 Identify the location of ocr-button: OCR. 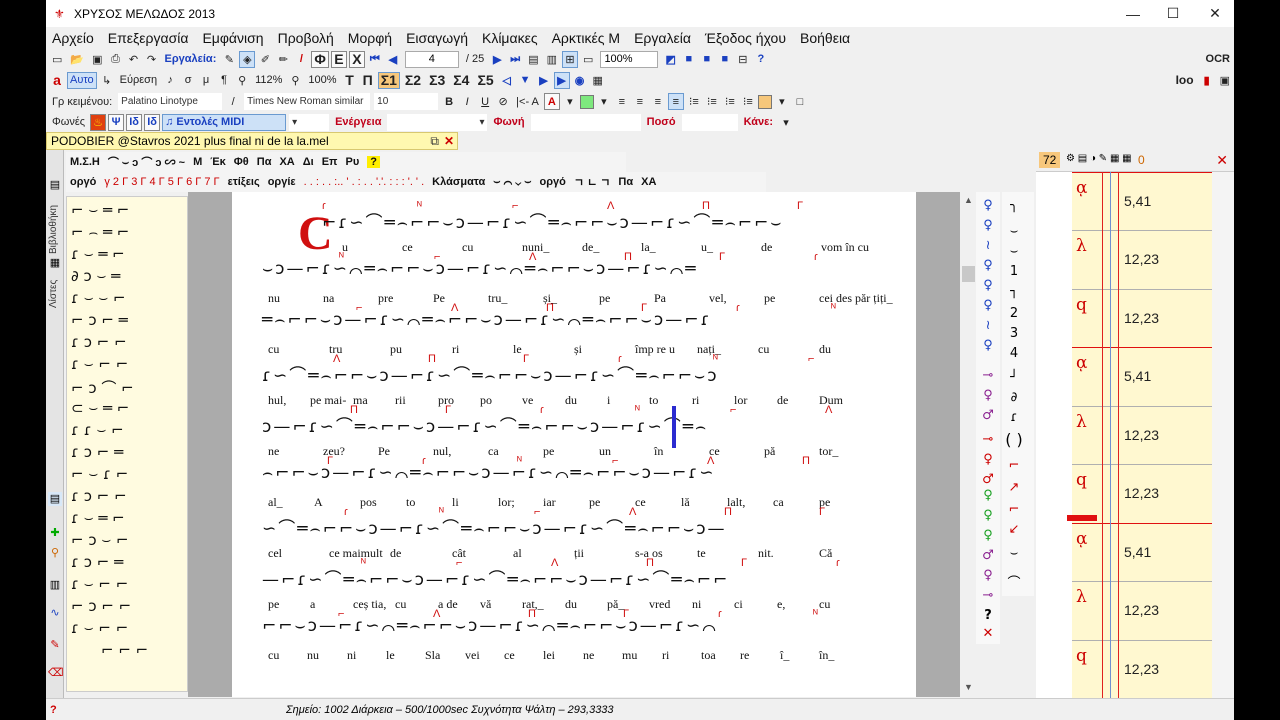
(1218, 59).